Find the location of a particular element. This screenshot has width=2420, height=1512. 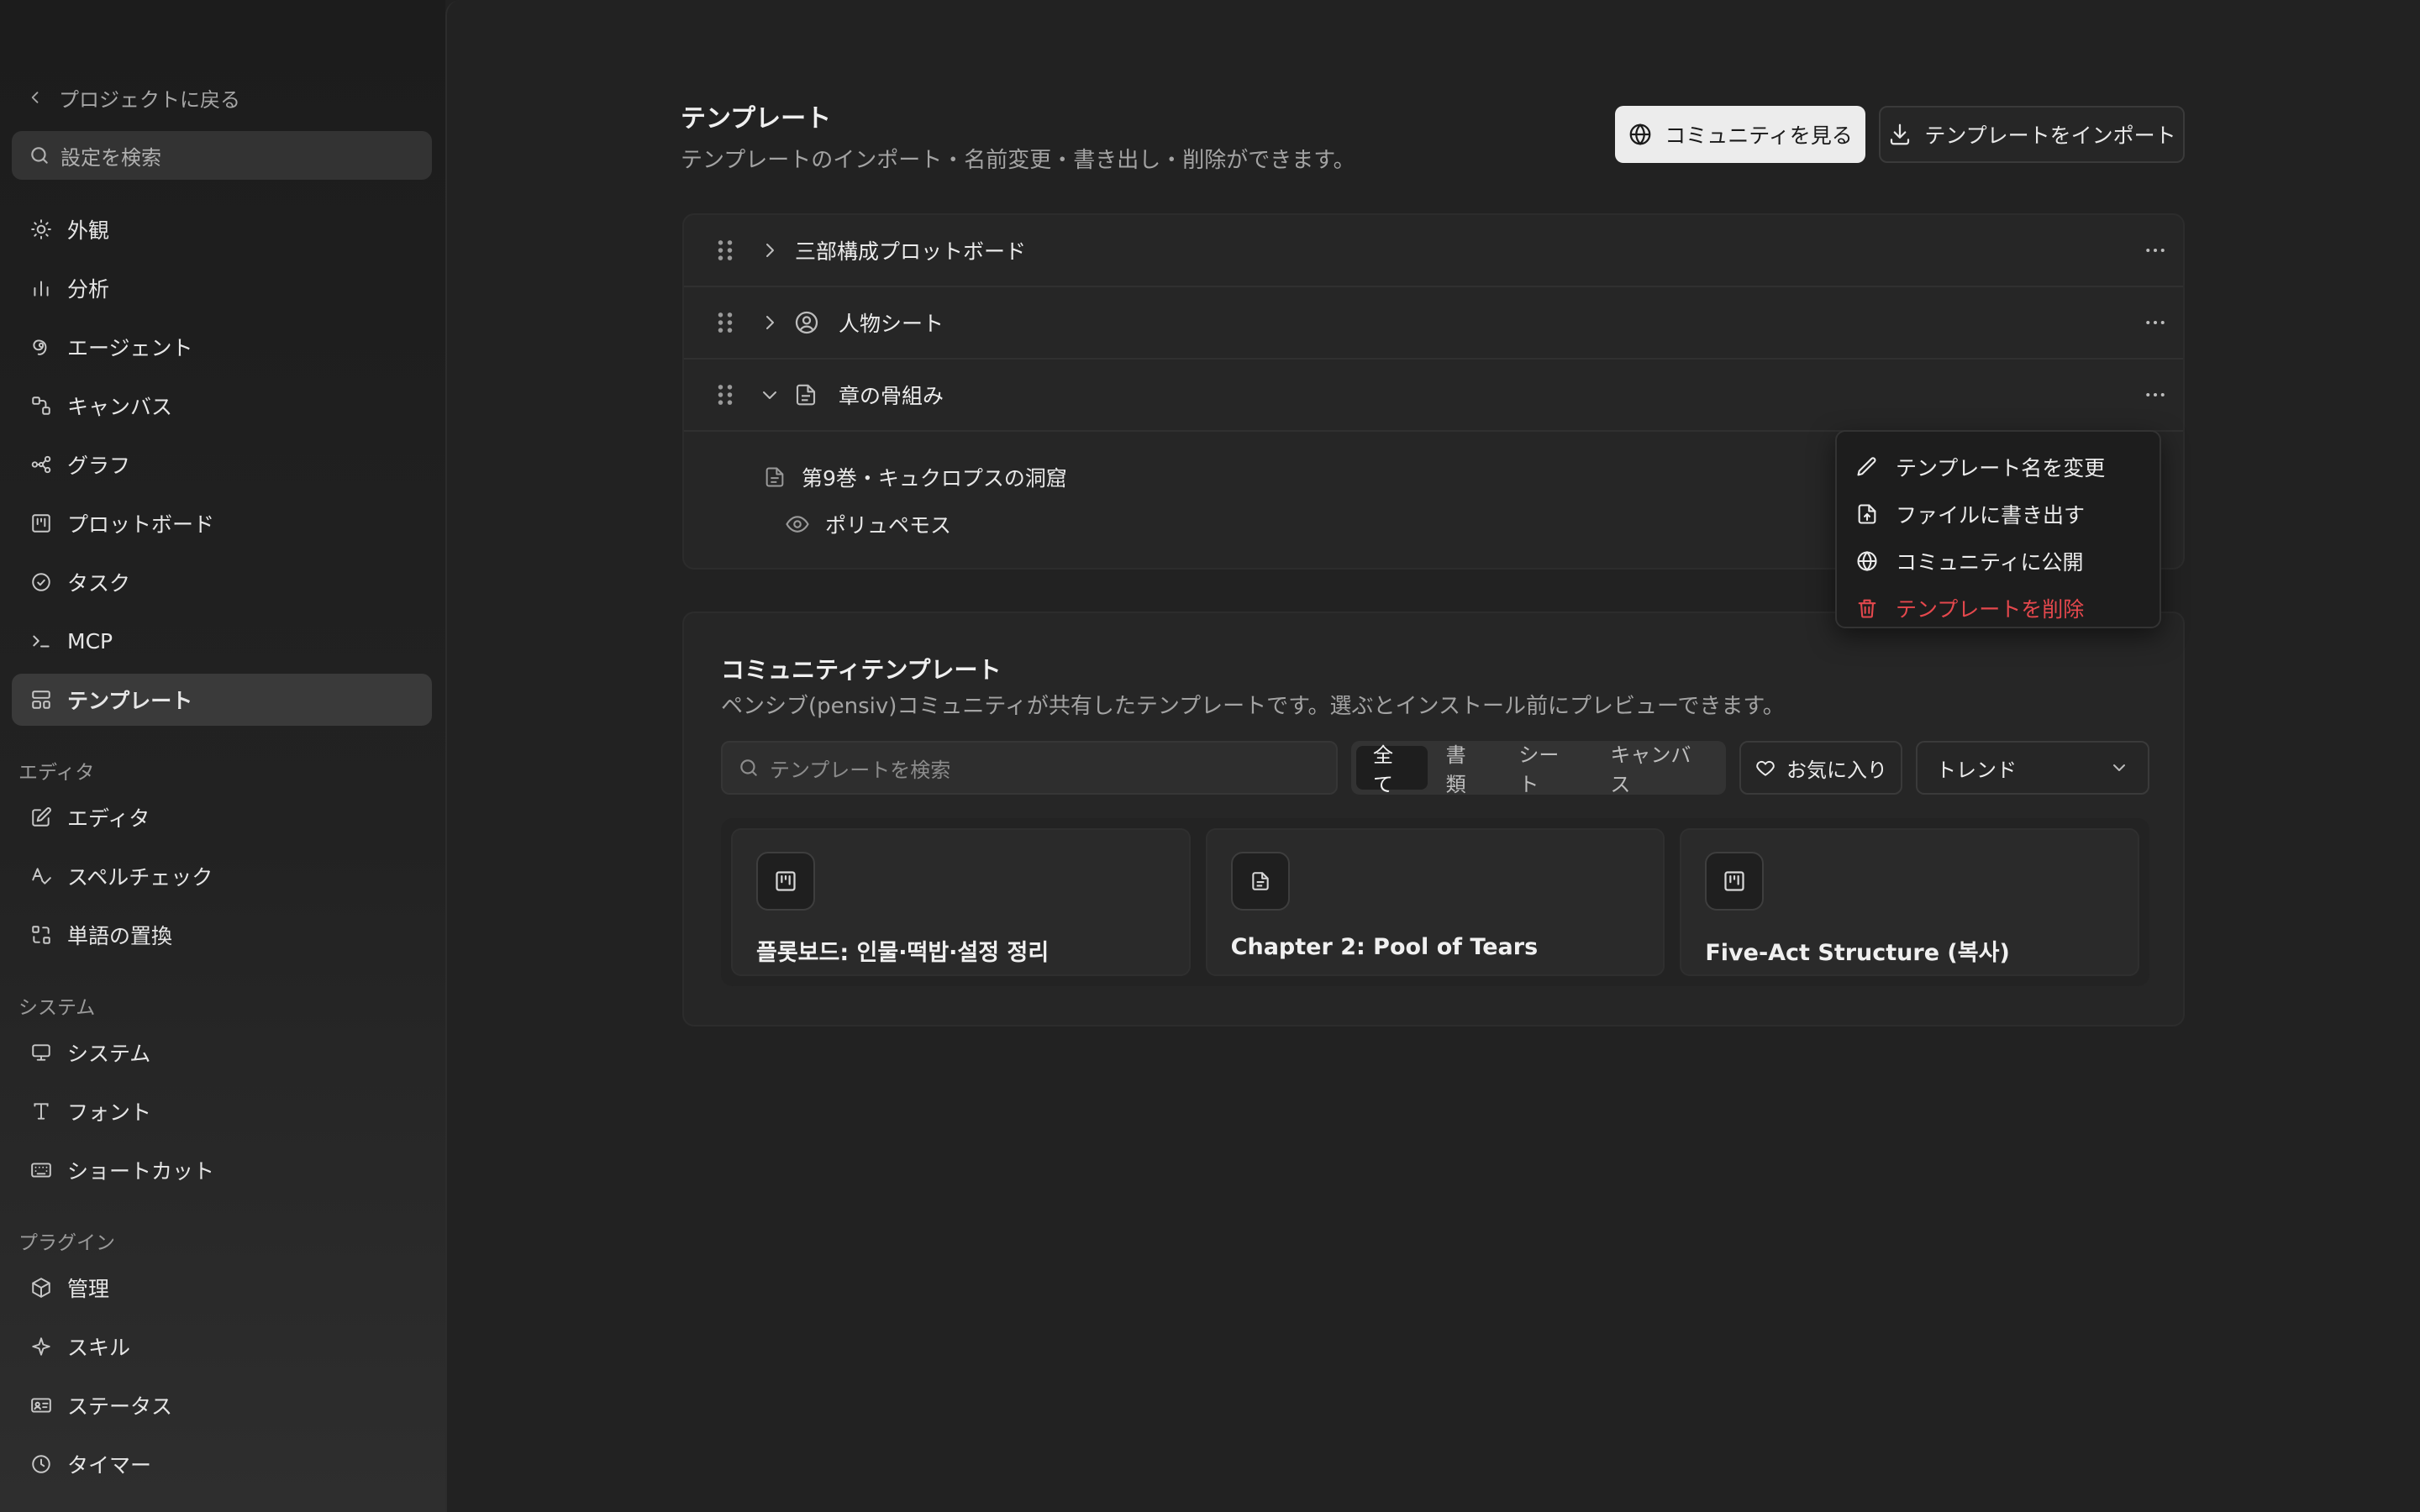

sidebar-item-skills: スキル is located at coordinates (222, 1346).